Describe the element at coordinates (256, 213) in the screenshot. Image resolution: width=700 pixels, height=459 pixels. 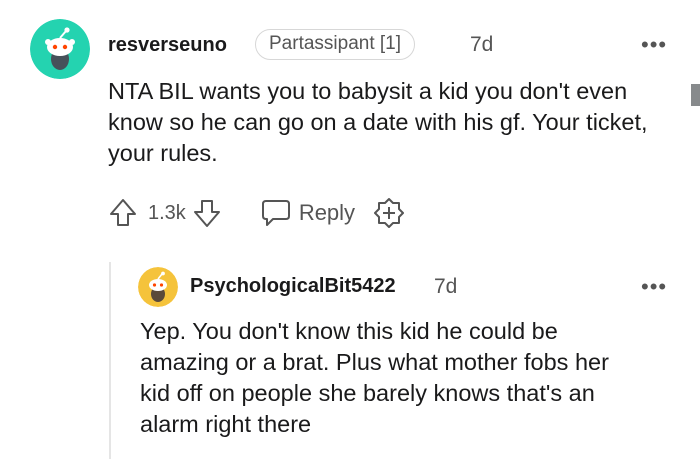
I see `comment-action-bar: 1.3k Reply` at that location.